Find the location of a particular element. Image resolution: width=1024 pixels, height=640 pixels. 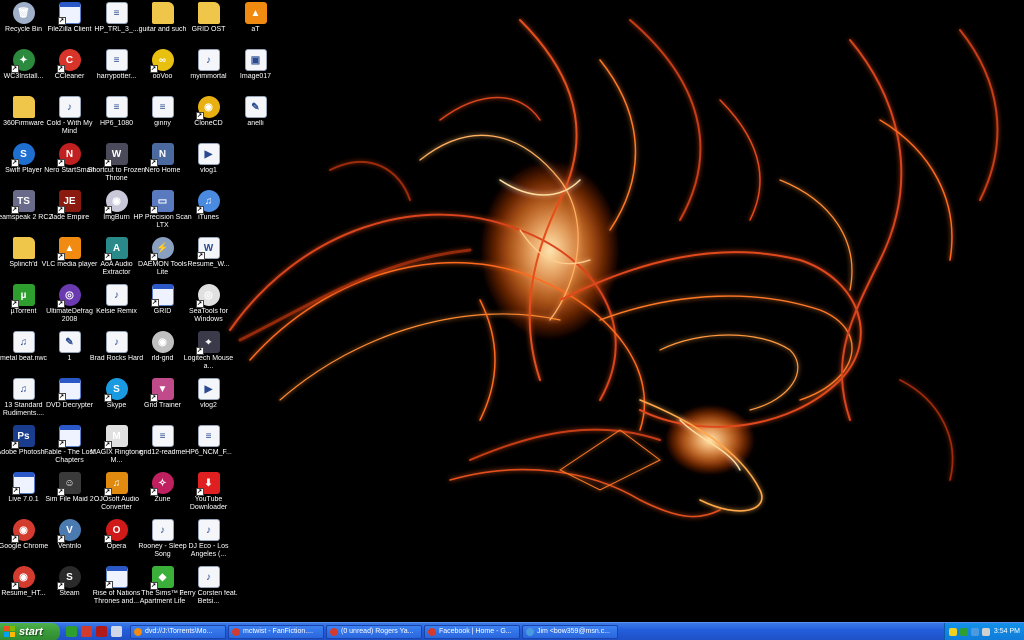

chrome-quicklaunch-icon is located at coordinates (86, 631).